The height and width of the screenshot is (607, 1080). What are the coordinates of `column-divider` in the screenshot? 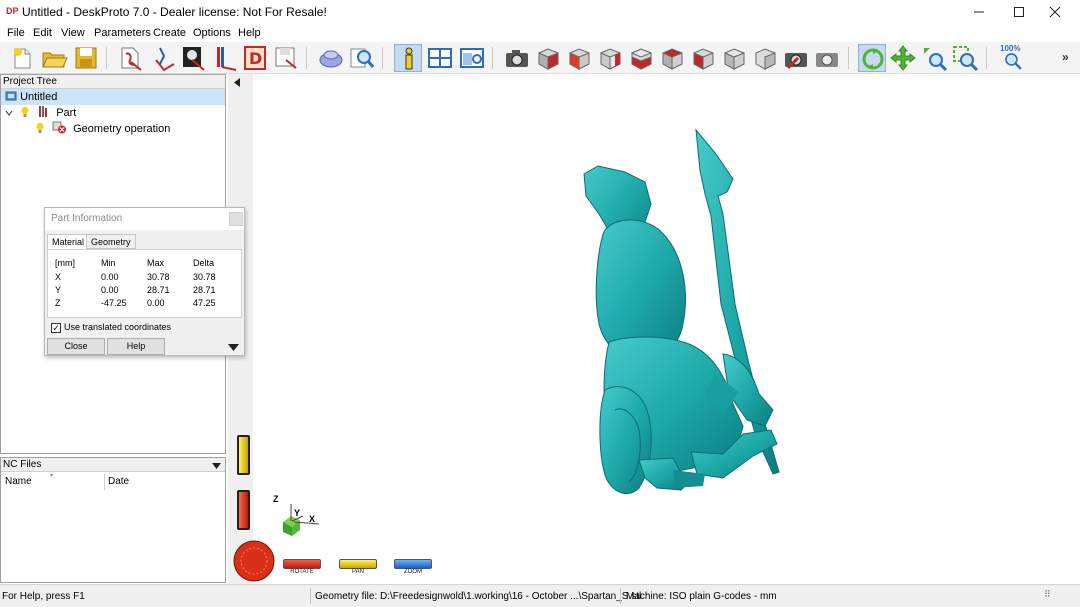 It's located at (104, 482).